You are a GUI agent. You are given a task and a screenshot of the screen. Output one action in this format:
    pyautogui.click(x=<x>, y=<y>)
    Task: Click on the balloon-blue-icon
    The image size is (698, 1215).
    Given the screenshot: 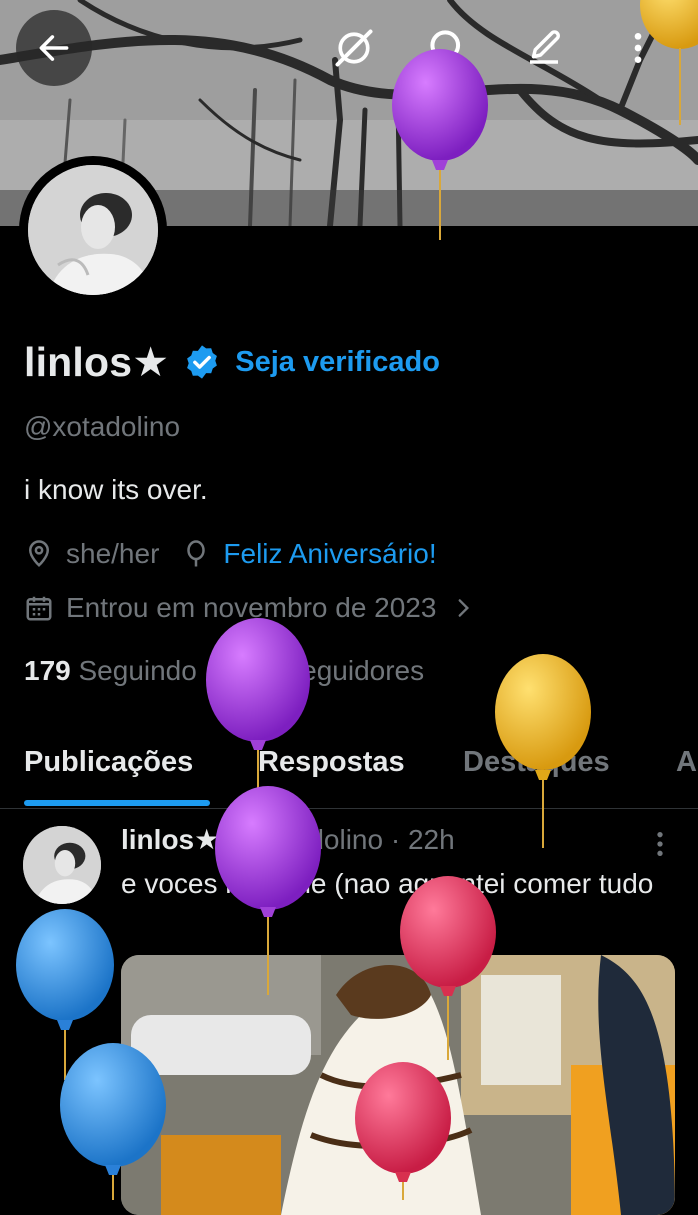 What is the action you would take?
    pyautogui.click(x=113, y=1121)
    